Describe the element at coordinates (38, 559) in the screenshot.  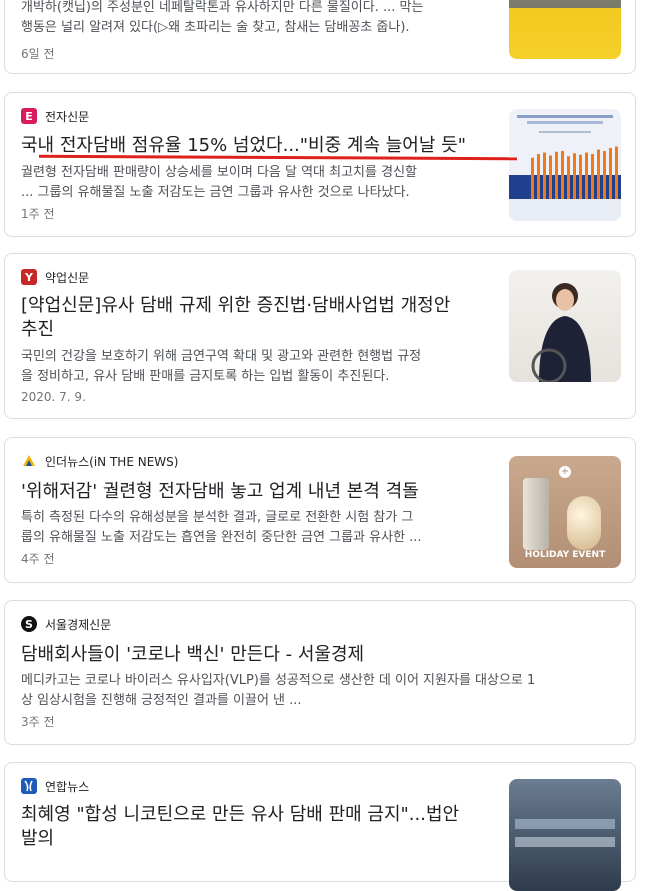
I see `news-date: 4주 전` at that location.